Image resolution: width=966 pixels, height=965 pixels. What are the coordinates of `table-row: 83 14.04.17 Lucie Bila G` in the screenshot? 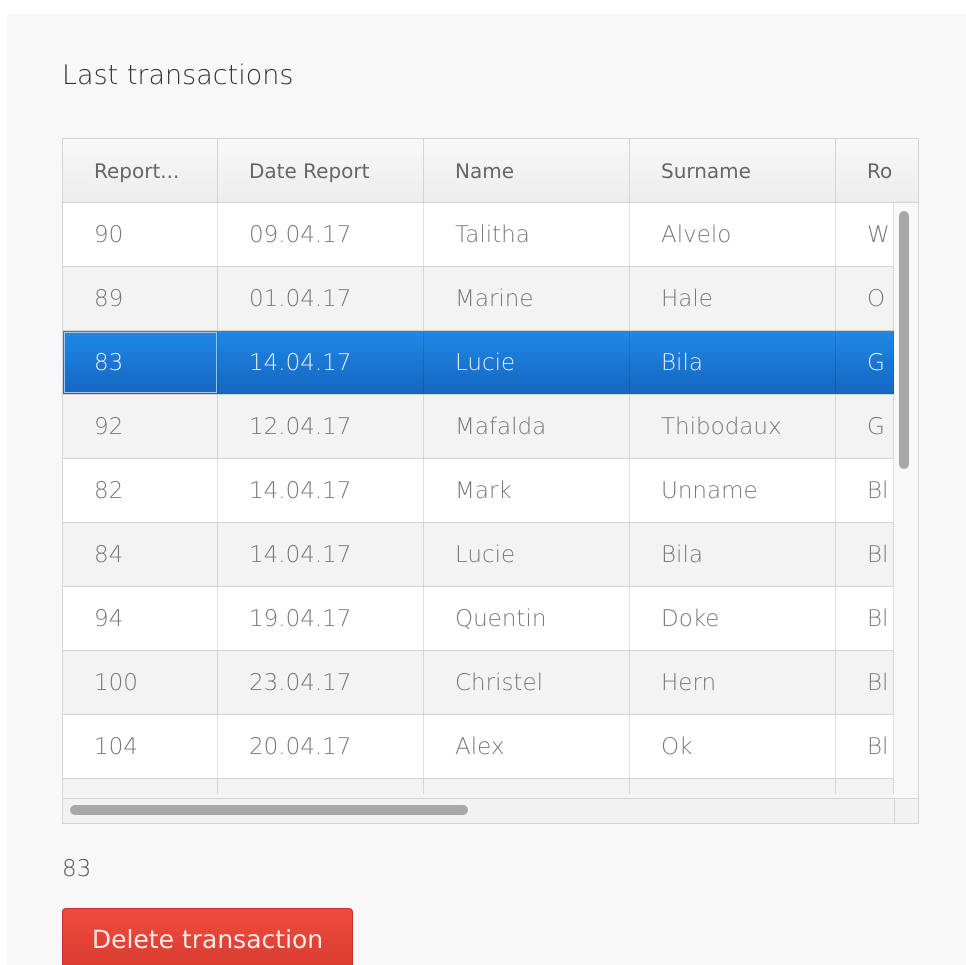 It's located at (478, 363).